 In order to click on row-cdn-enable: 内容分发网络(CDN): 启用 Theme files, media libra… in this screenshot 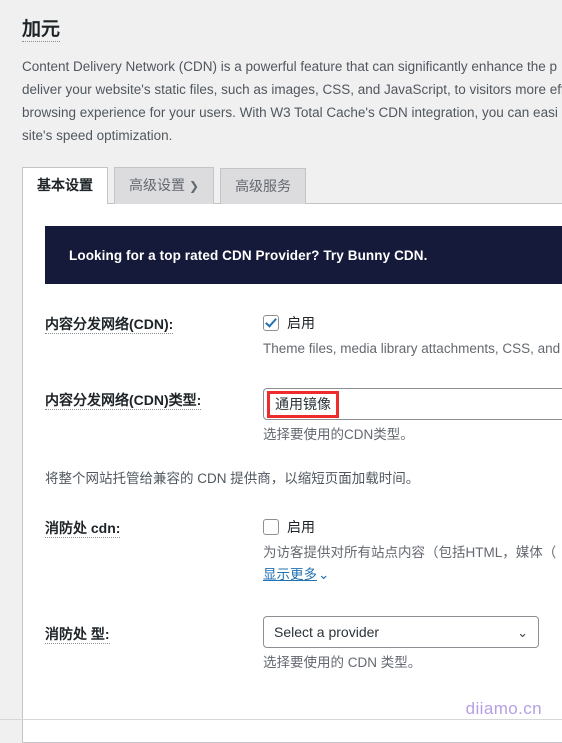, I will do `click(292, 336)`.